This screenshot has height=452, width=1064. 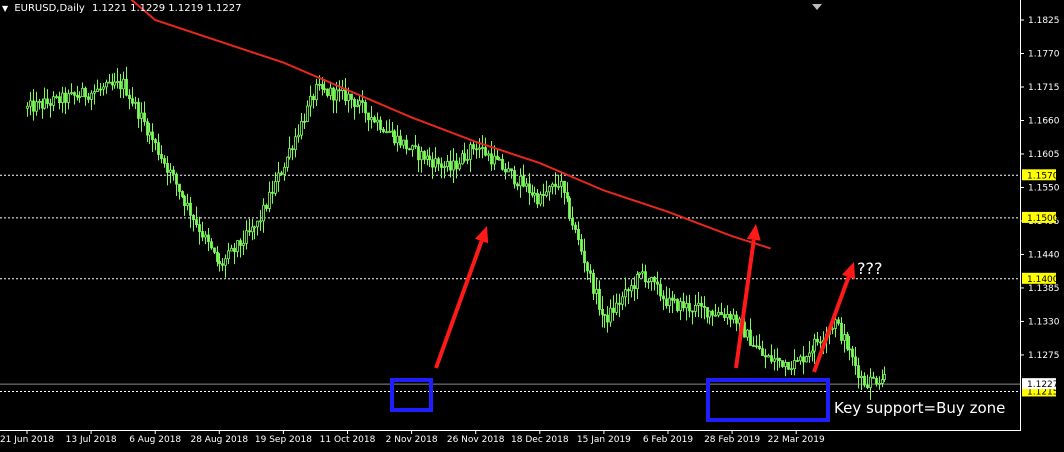 What do you see at coordinates (5, 8) in the screenshot?
I see `triangle-down-icon: ▼` at bounding box center [5, 8].